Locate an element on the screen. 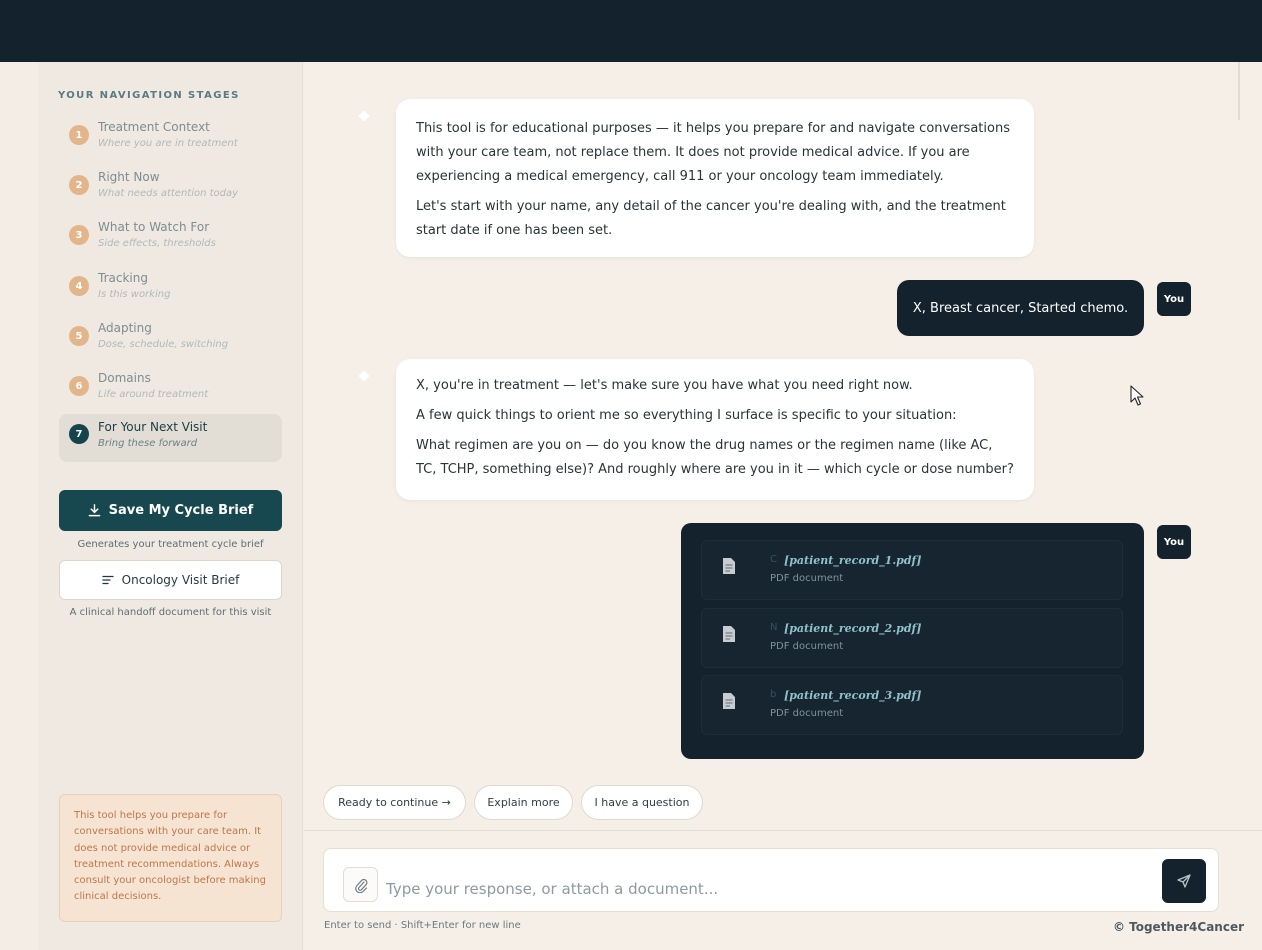  stage-subtitle: Life around treatment is located at coordinates (153, 394).